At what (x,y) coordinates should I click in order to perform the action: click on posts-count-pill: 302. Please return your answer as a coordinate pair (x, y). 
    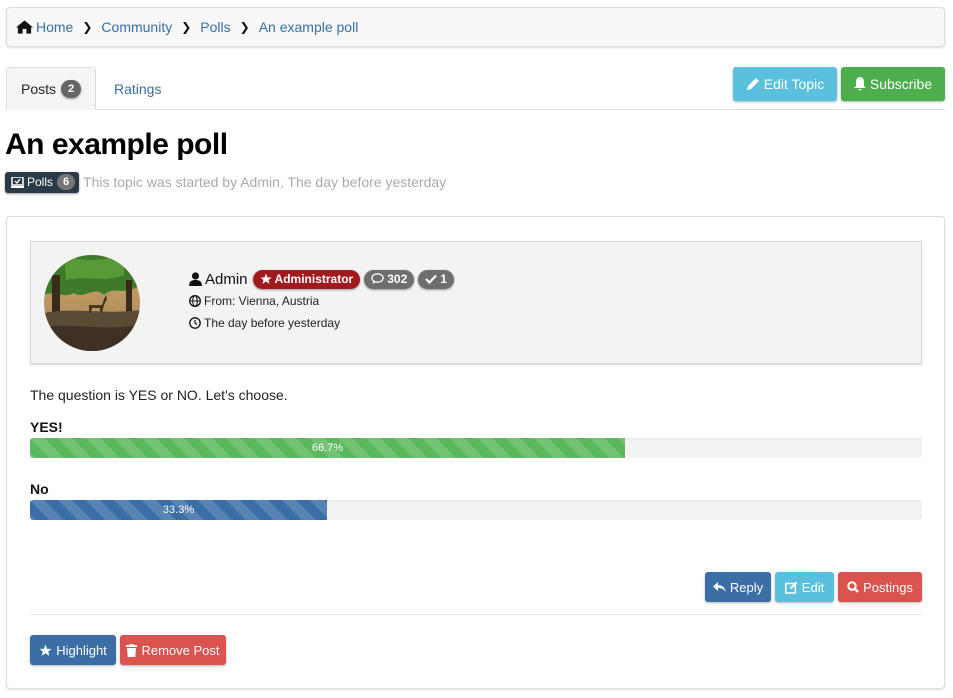
    Looking at the image, I should click on (389, 279).